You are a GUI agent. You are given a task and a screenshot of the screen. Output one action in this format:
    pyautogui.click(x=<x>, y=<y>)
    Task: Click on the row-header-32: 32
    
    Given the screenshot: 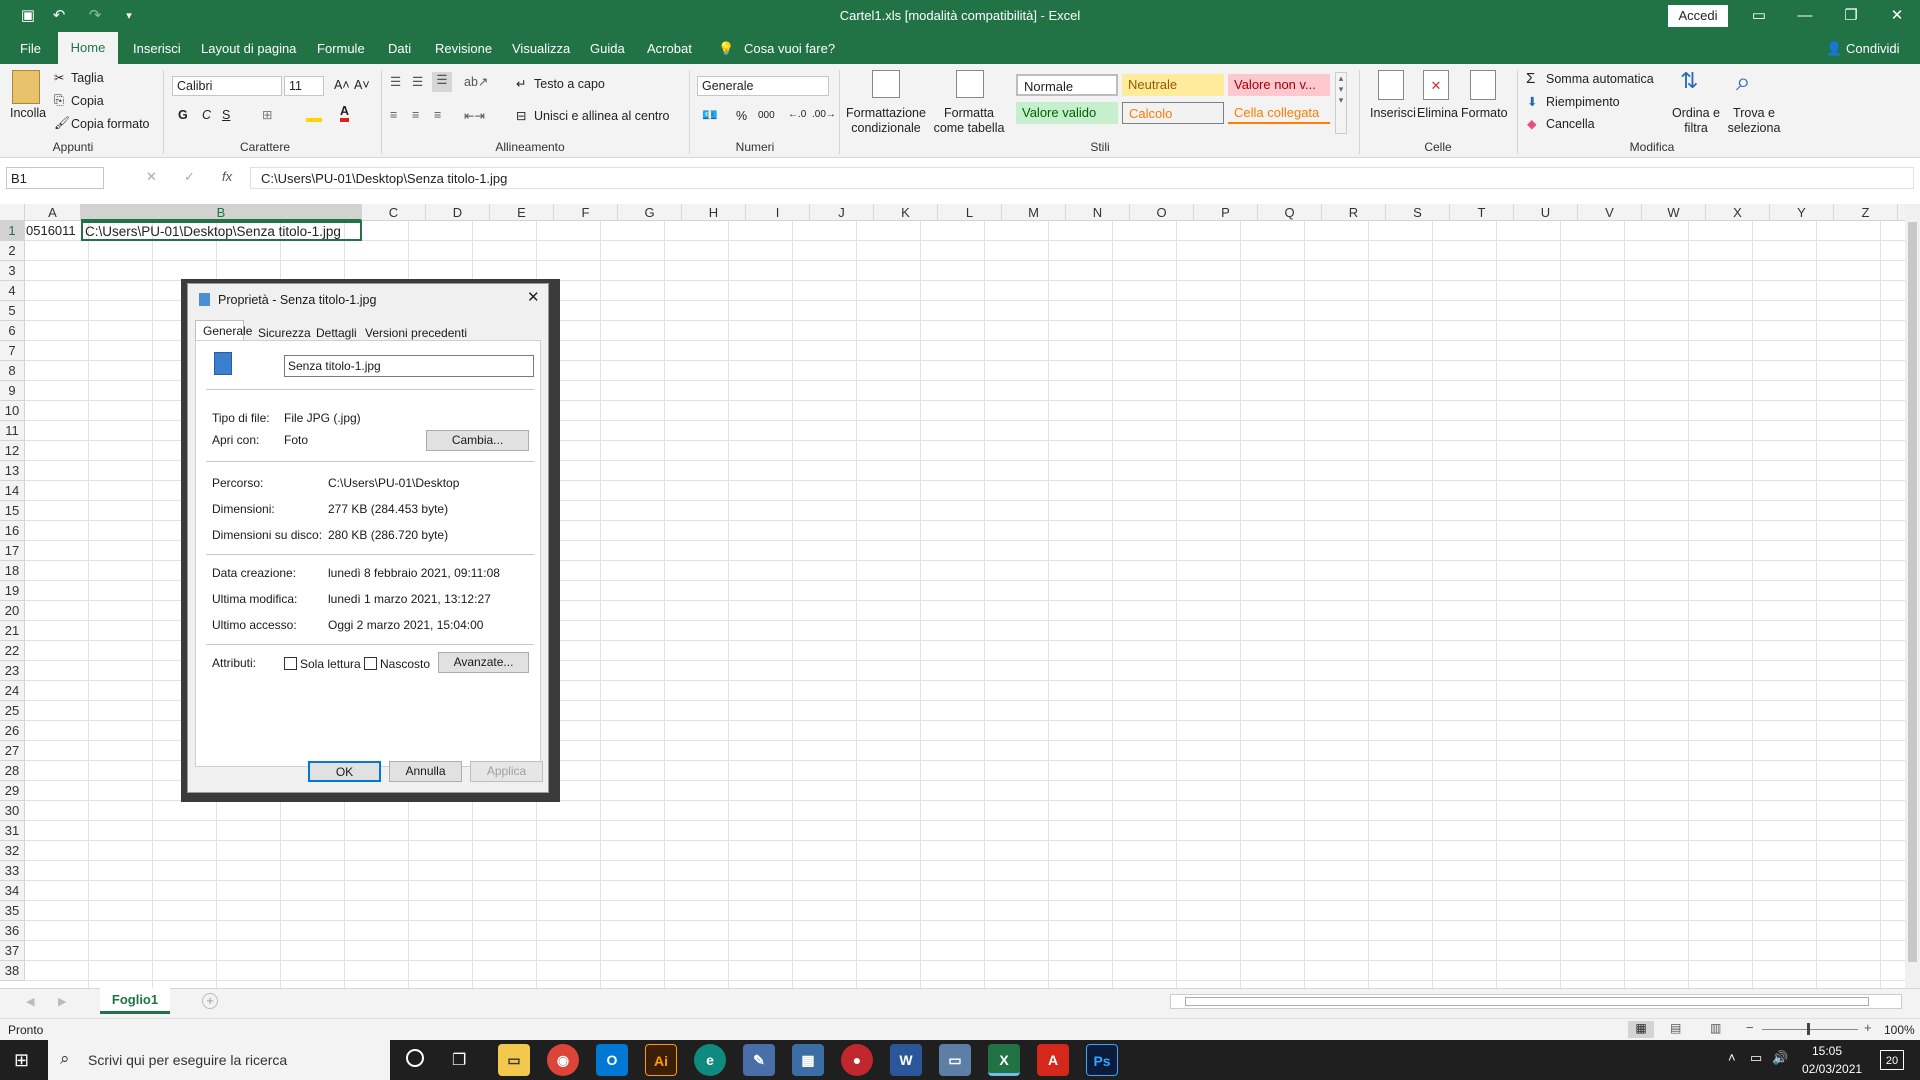 What is the action you would take?
    pyautogui.click(x=12, y=851)
    